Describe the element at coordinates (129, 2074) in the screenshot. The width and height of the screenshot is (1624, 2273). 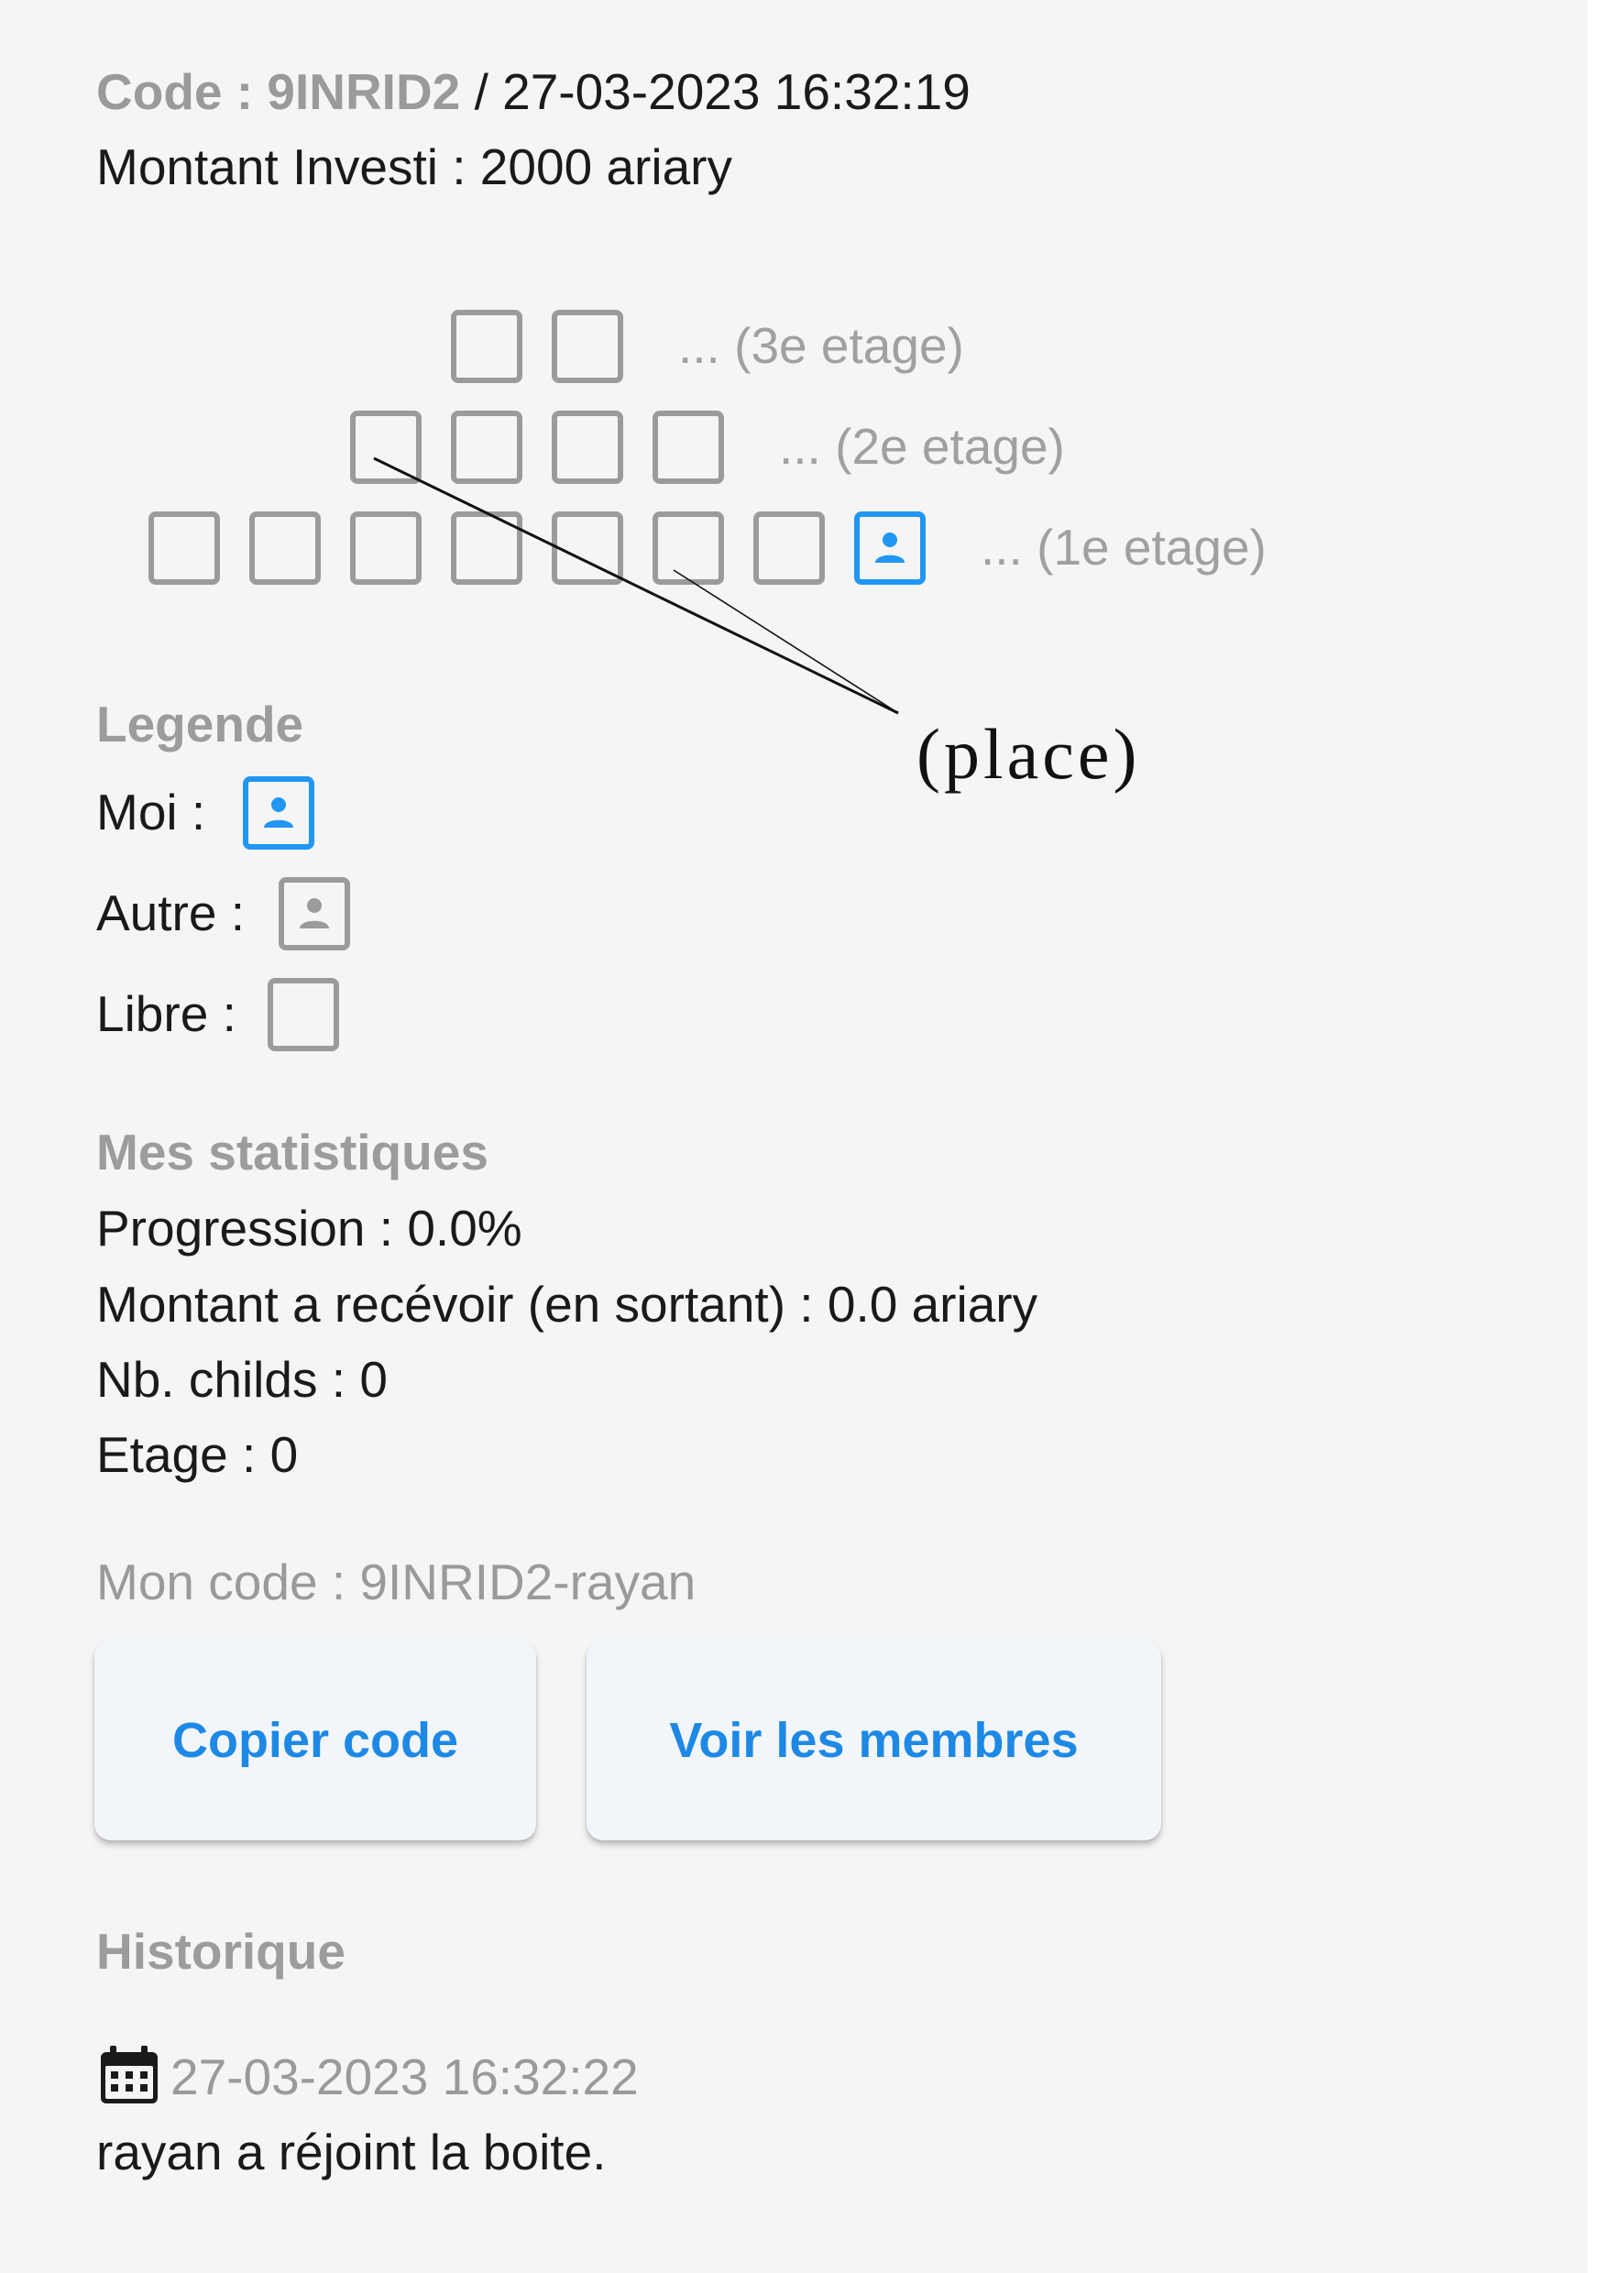
I see `calendar-icon` at that location.